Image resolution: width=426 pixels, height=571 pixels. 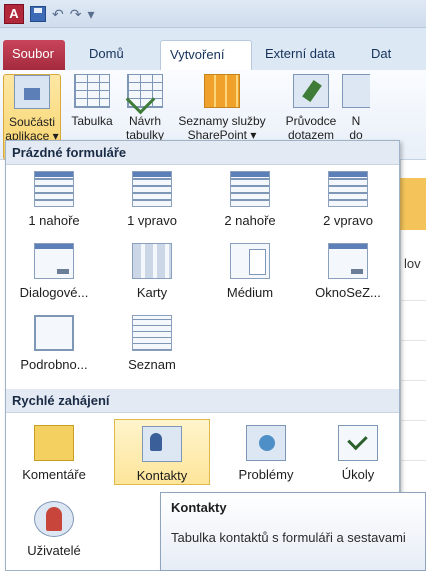 I want to click on form-medium-icon, so click(x=250, y=261).